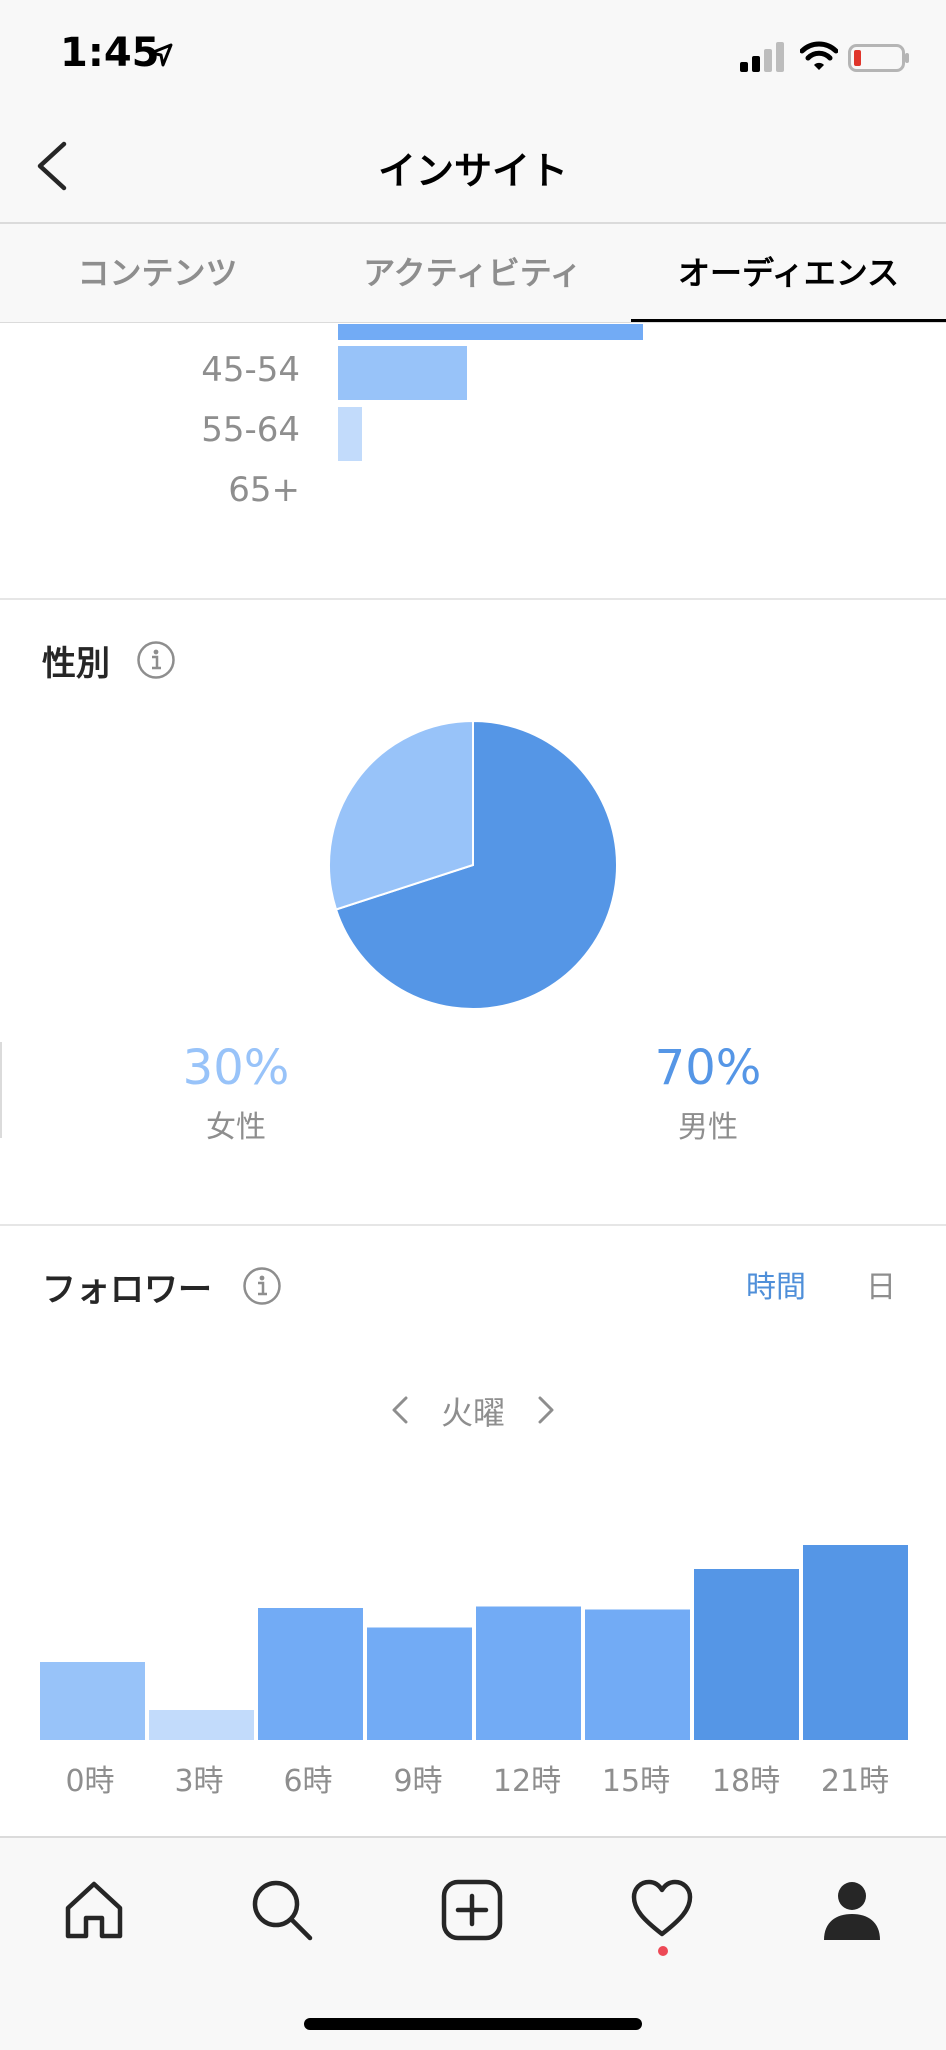 This screenshot has width=946, height=2050. What do you see at coordinates (236, 1127) in the screenshot?
I see `female-label: 女性` at bounding box center [236, 1127].